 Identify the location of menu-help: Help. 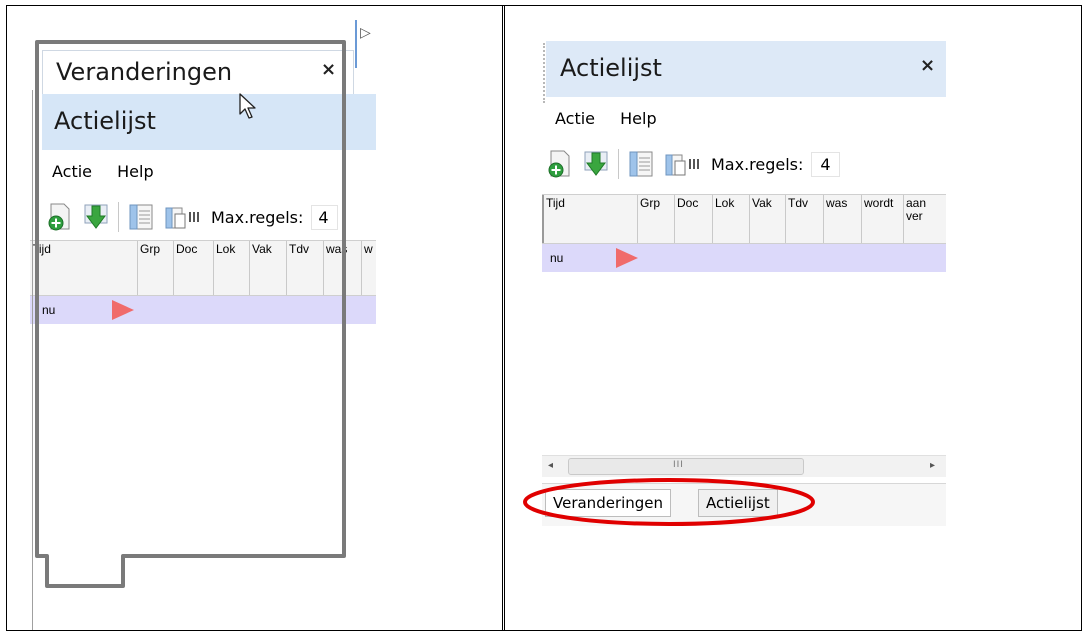
(638, 118).